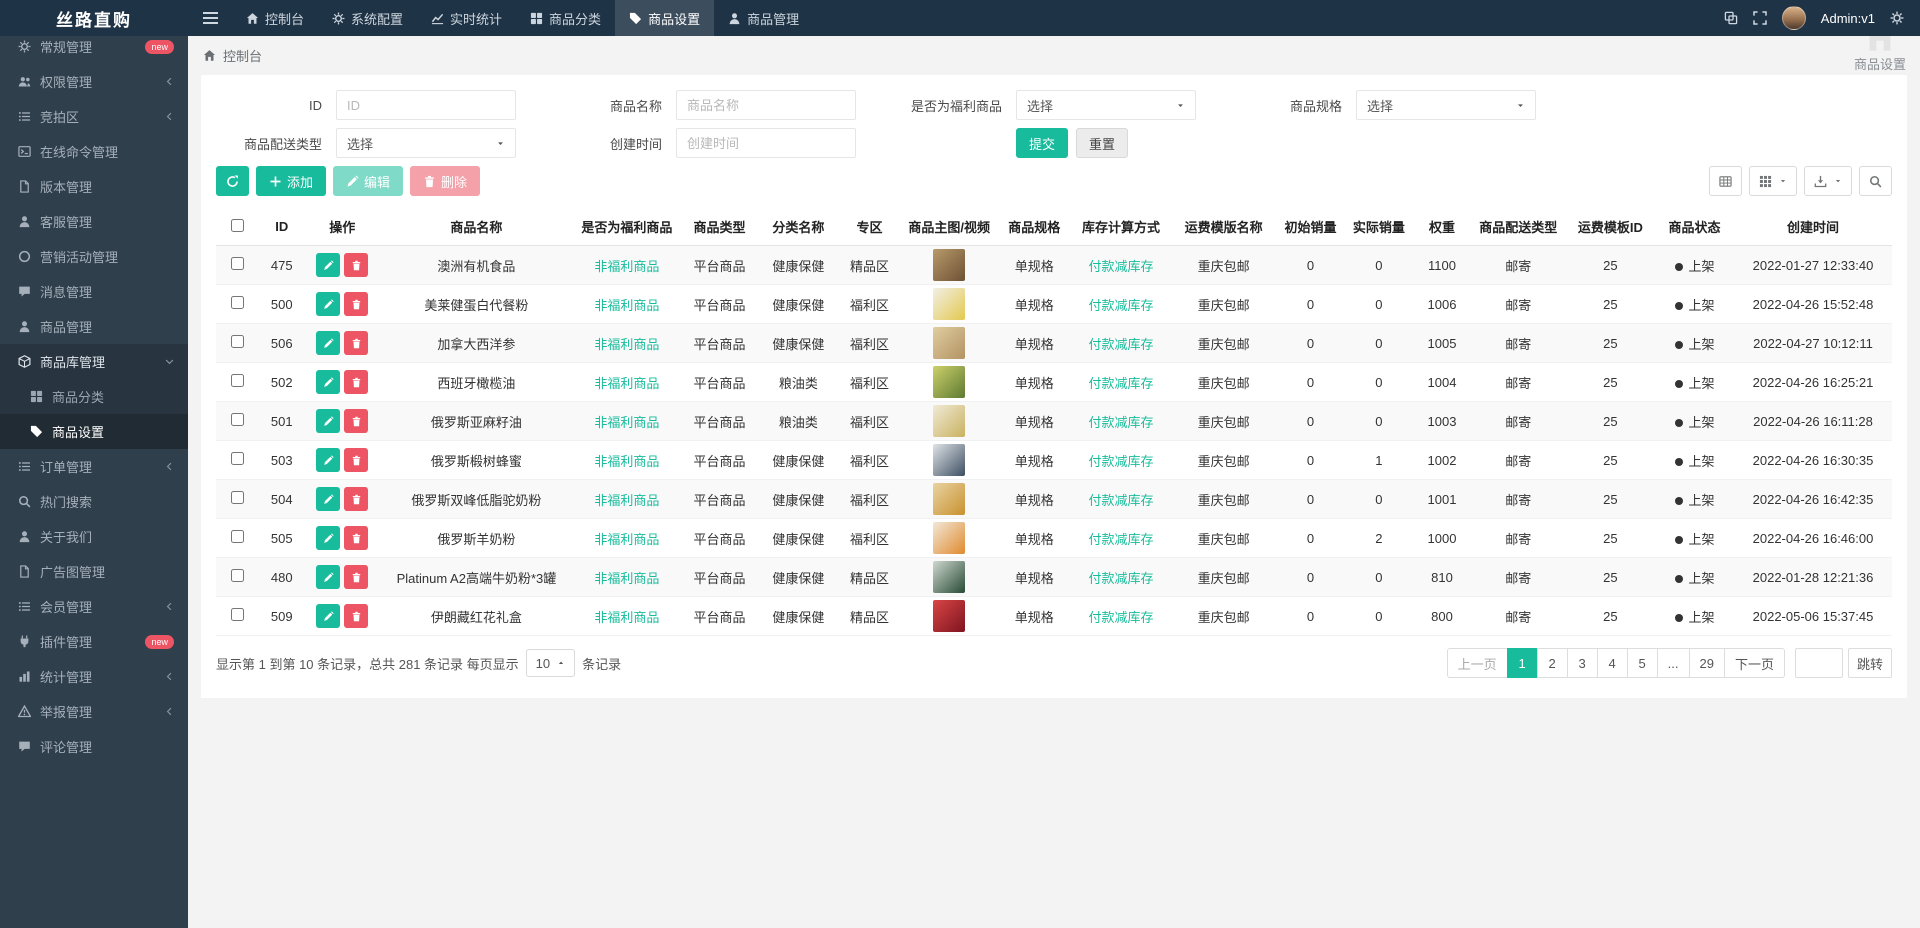  I want to click on sidebar-item-customer-service: 客服管理, so click(94, 221).